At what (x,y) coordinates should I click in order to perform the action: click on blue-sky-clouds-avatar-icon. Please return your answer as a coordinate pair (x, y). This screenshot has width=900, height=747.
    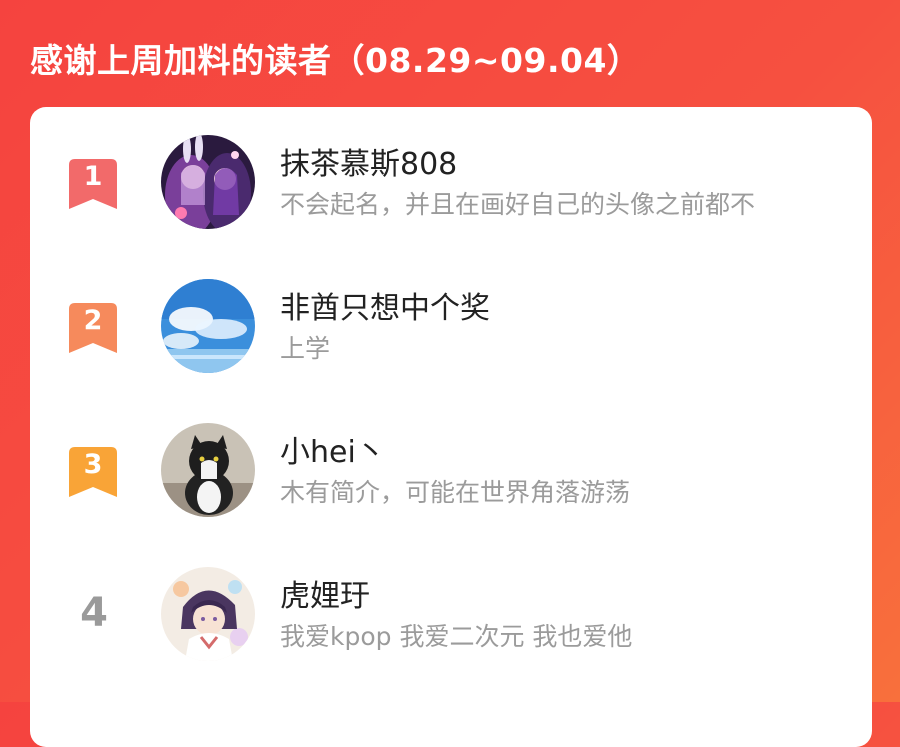
    Looking at the image, I should click on (208, 326).